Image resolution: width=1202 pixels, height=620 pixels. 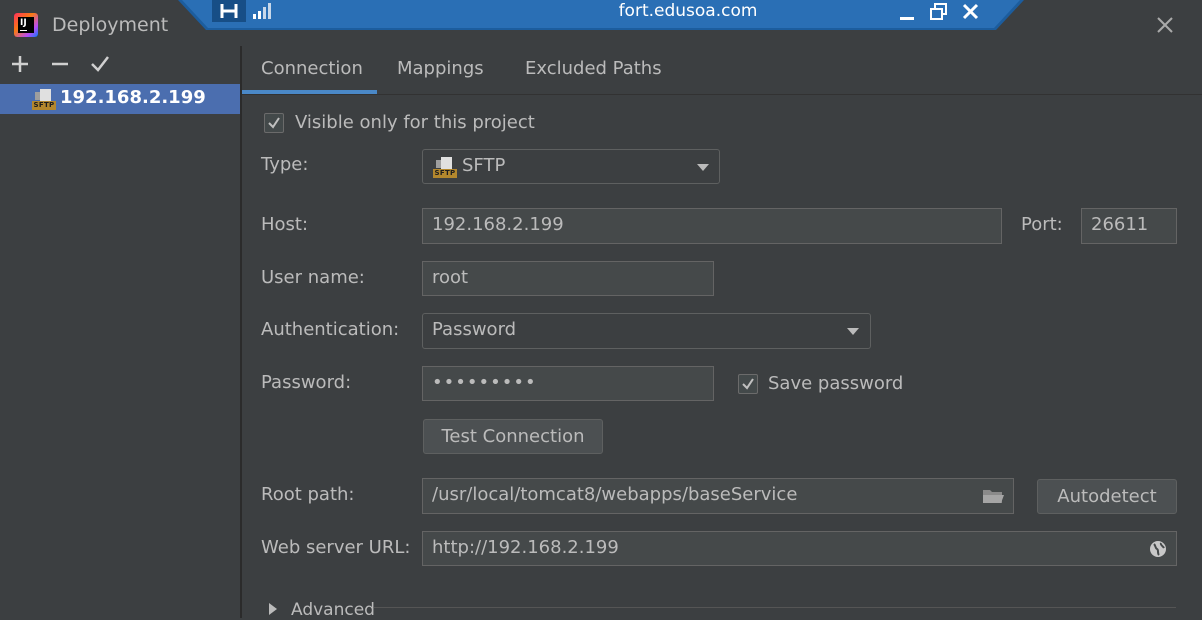 I want to click on intellij-app-icon: IJ, so click(x=26, y=25).